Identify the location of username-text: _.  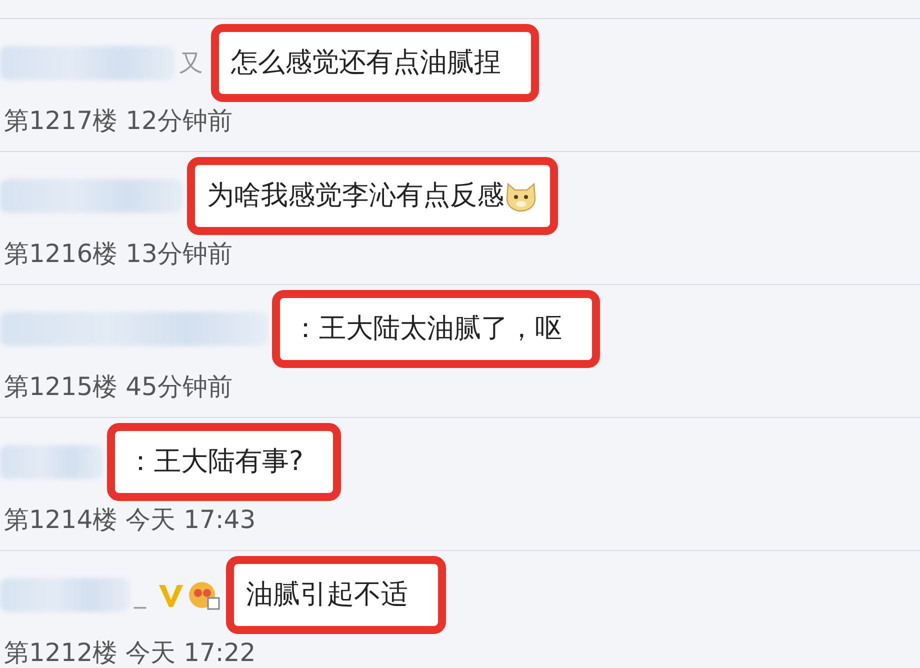
(140, 595).